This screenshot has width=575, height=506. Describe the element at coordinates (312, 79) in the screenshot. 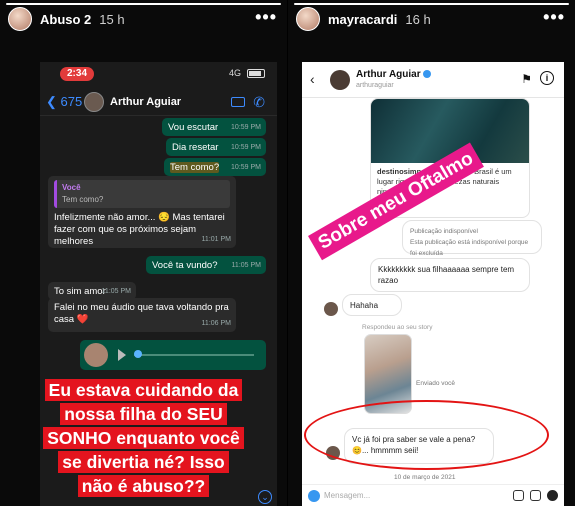

I see `back-icon: ‹` at that location.